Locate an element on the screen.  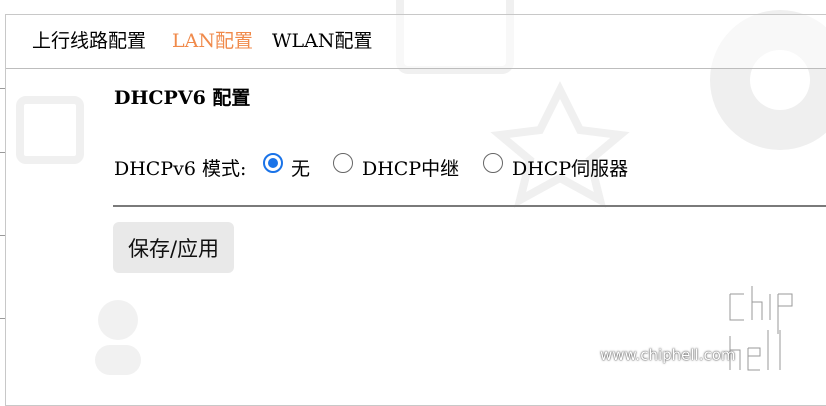
radio-none-label: 无 is located at coordinates (300, 167).